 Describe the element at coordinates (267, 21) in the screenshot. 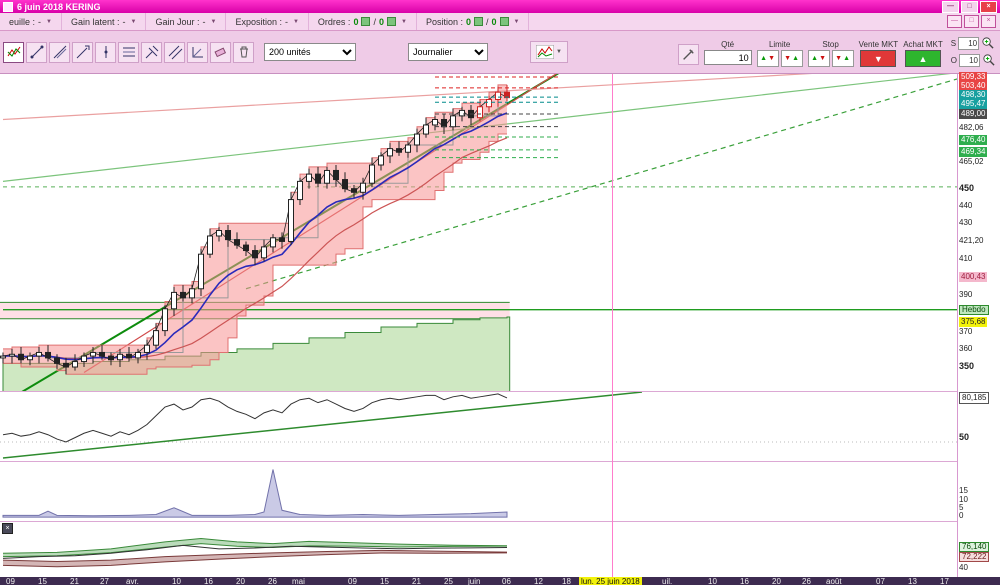

I see `status-item-3: Exposition : - ▼` at that location.